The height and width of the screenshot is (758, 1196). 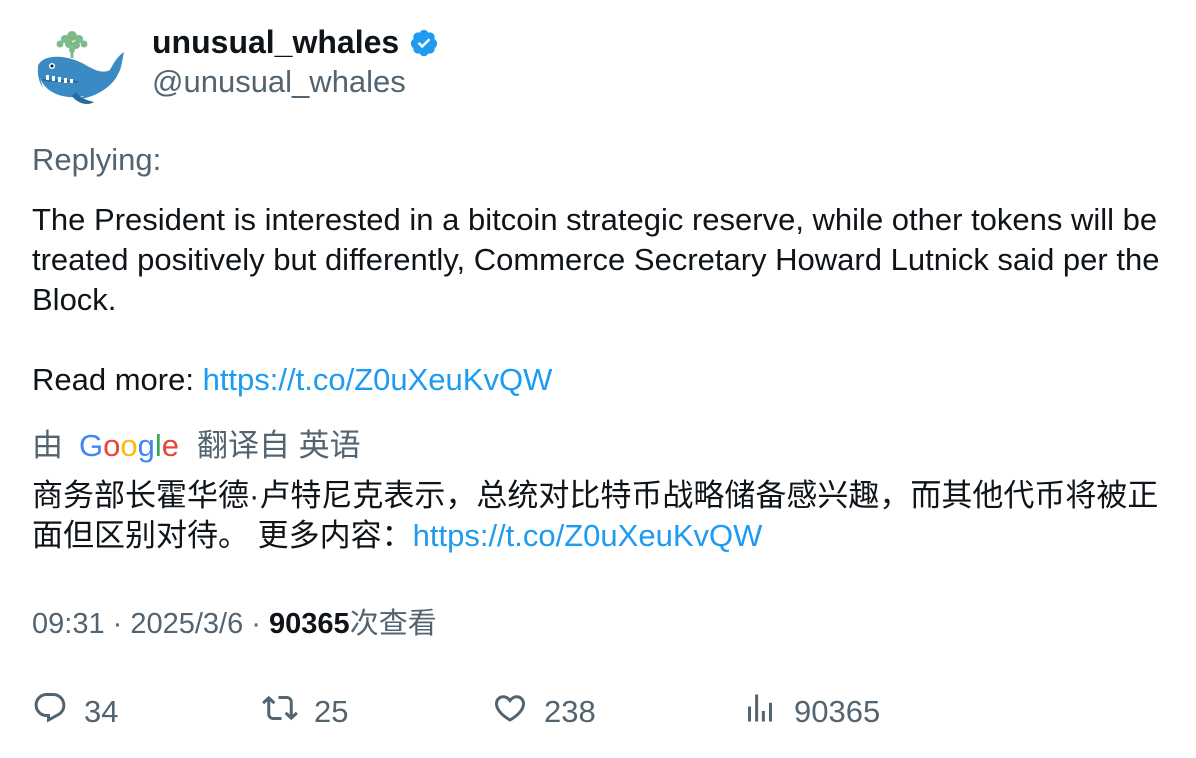 What do you see at coordinates (47, 445) in the screenshot?
I see `translated-by-label: 由` at bounding box center [47, 445].